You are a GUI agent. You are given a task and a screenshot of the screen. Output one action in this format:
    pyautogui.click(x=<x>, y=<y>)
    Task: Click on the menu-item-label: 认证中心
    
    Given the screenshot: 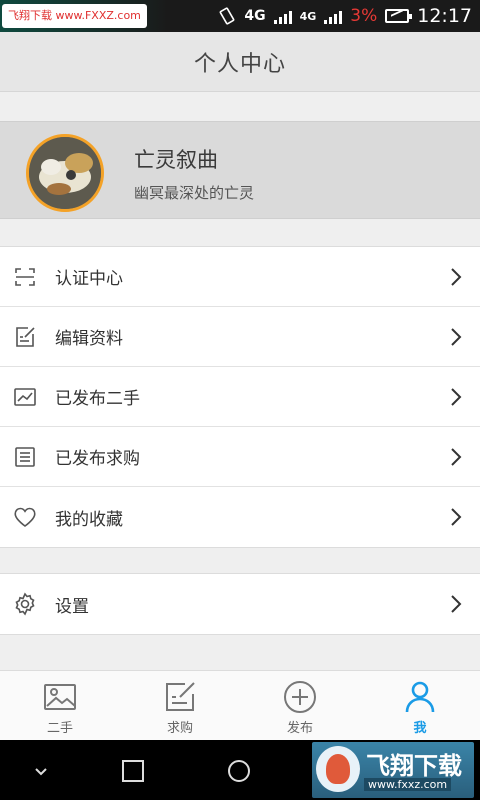 What is the action you would take?
    pyautogui.click(x=89, y=279)
    